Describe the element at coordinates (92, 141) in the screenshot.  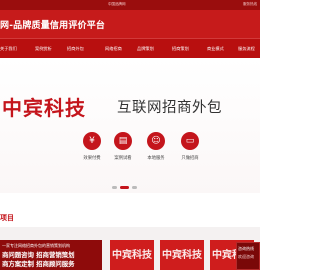
I see `money-icon: ¥` at that location.